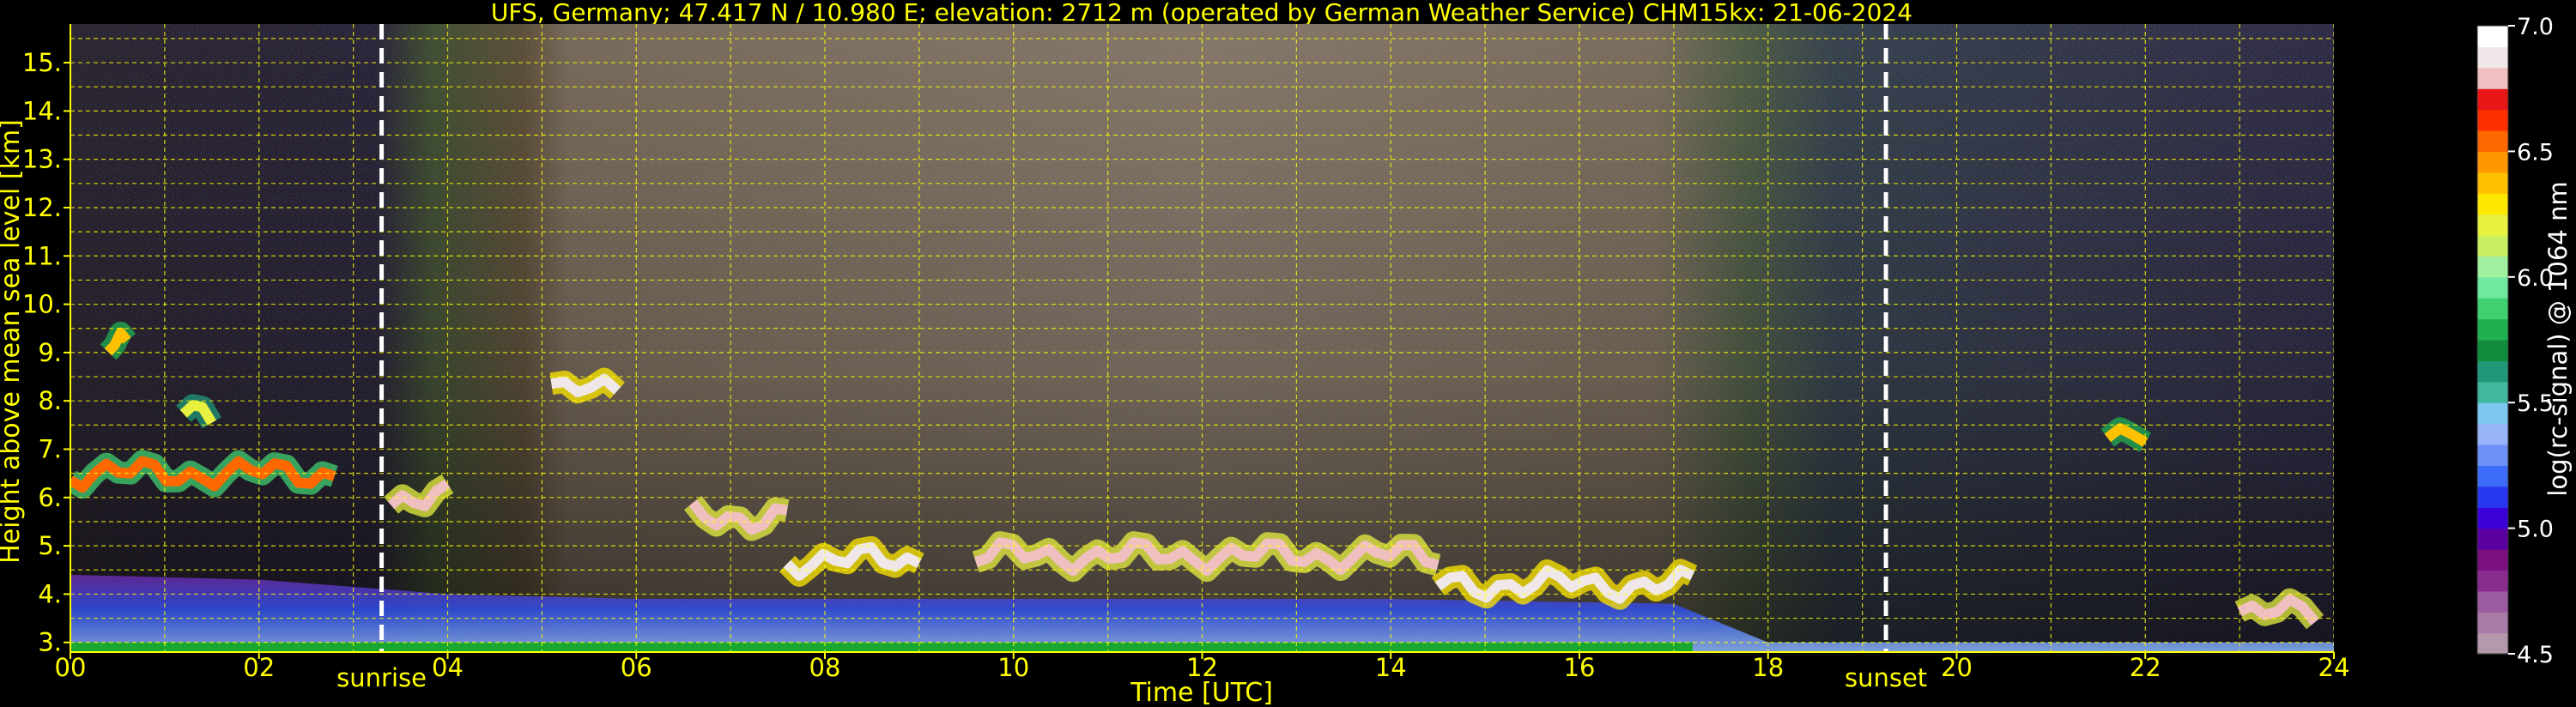  Describe the element at coordinates (42, 62) in the screenshot. I see `y-tick-label: 15.` at that location.